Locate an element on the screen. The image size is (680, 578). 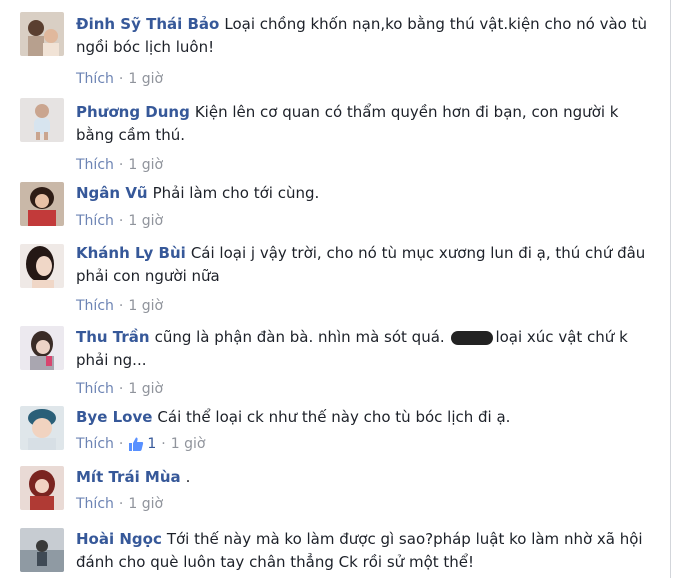
comment-author: Mít Trái Mùa is located at coordinates (128, 477).